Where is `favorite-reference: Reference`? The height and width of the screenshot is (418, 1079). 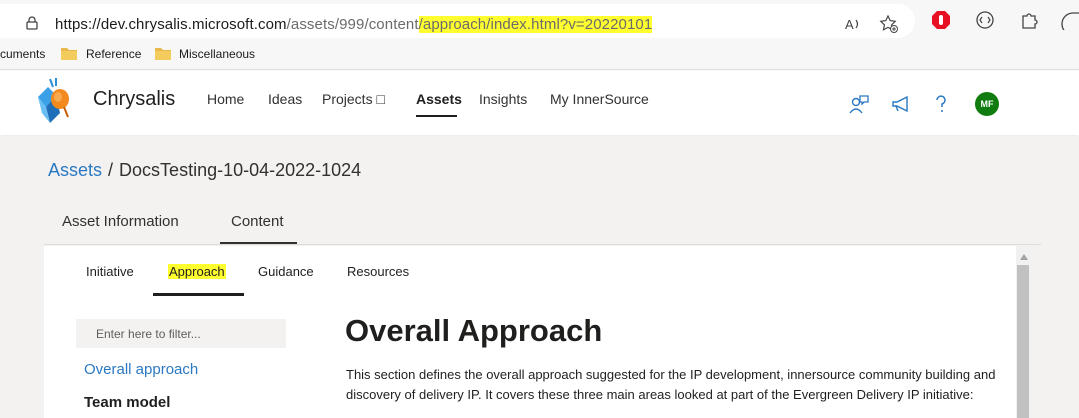 favorite-reference: Reference is located at coordinates (113, 54).